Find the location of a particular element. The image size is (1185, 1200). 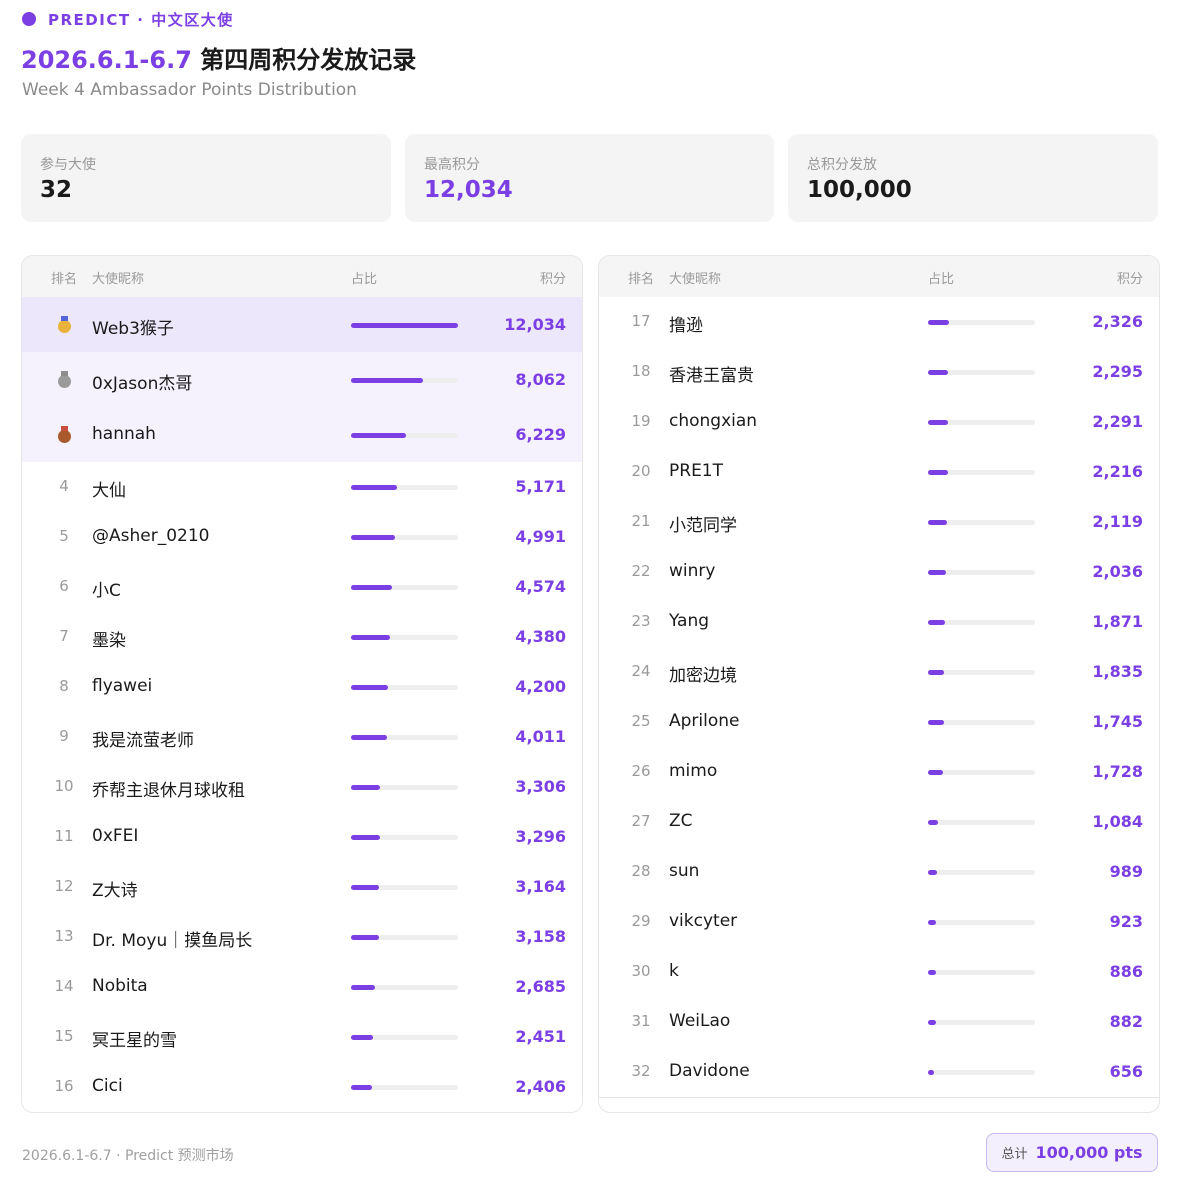

points-value: 2,036 is located at coordinates (1117, 571).